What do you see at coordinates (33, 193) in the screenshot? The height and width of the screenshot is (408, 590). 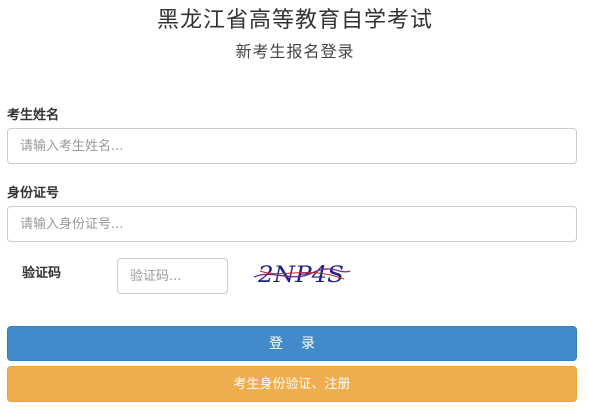 I see `id-number-label: 身份证号` at bounding box center [33, 193].